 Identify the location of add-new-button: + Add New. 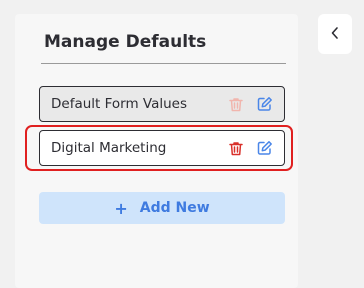
(162, 208).